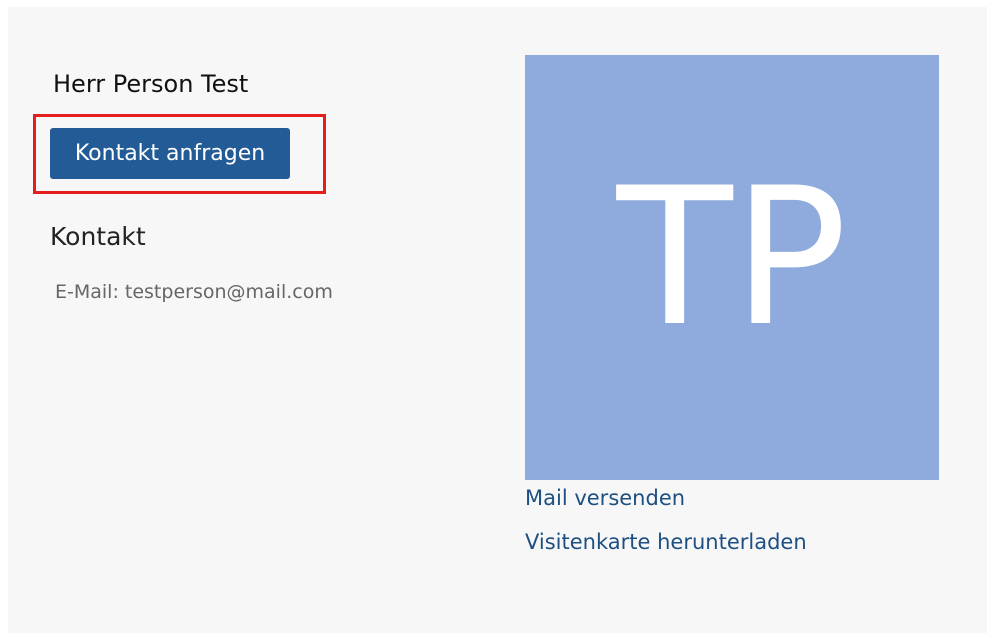  What do you see at coordinates (98, 236) in the screenshot?
I see `contact-heading: Kontakt` at bounding box center [98, 236].